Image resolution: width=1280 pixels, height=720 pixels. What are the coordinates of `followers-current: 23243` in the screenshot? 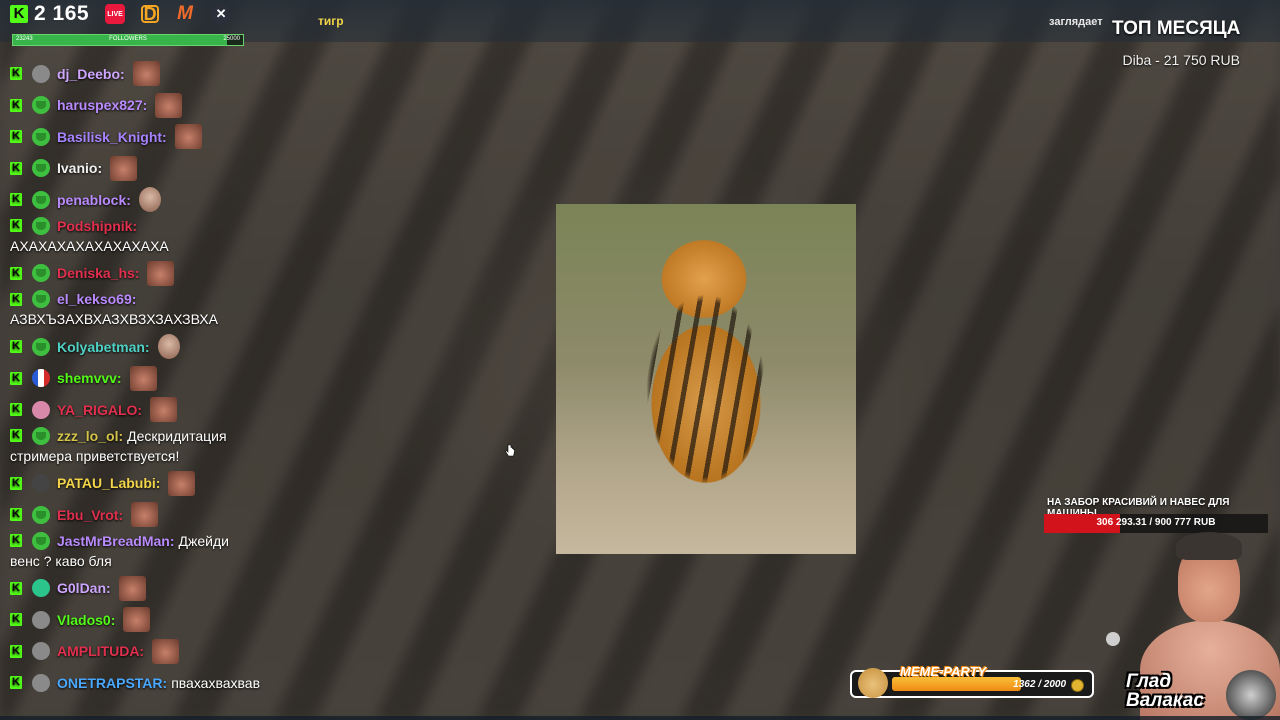 It's located at (24, 39).